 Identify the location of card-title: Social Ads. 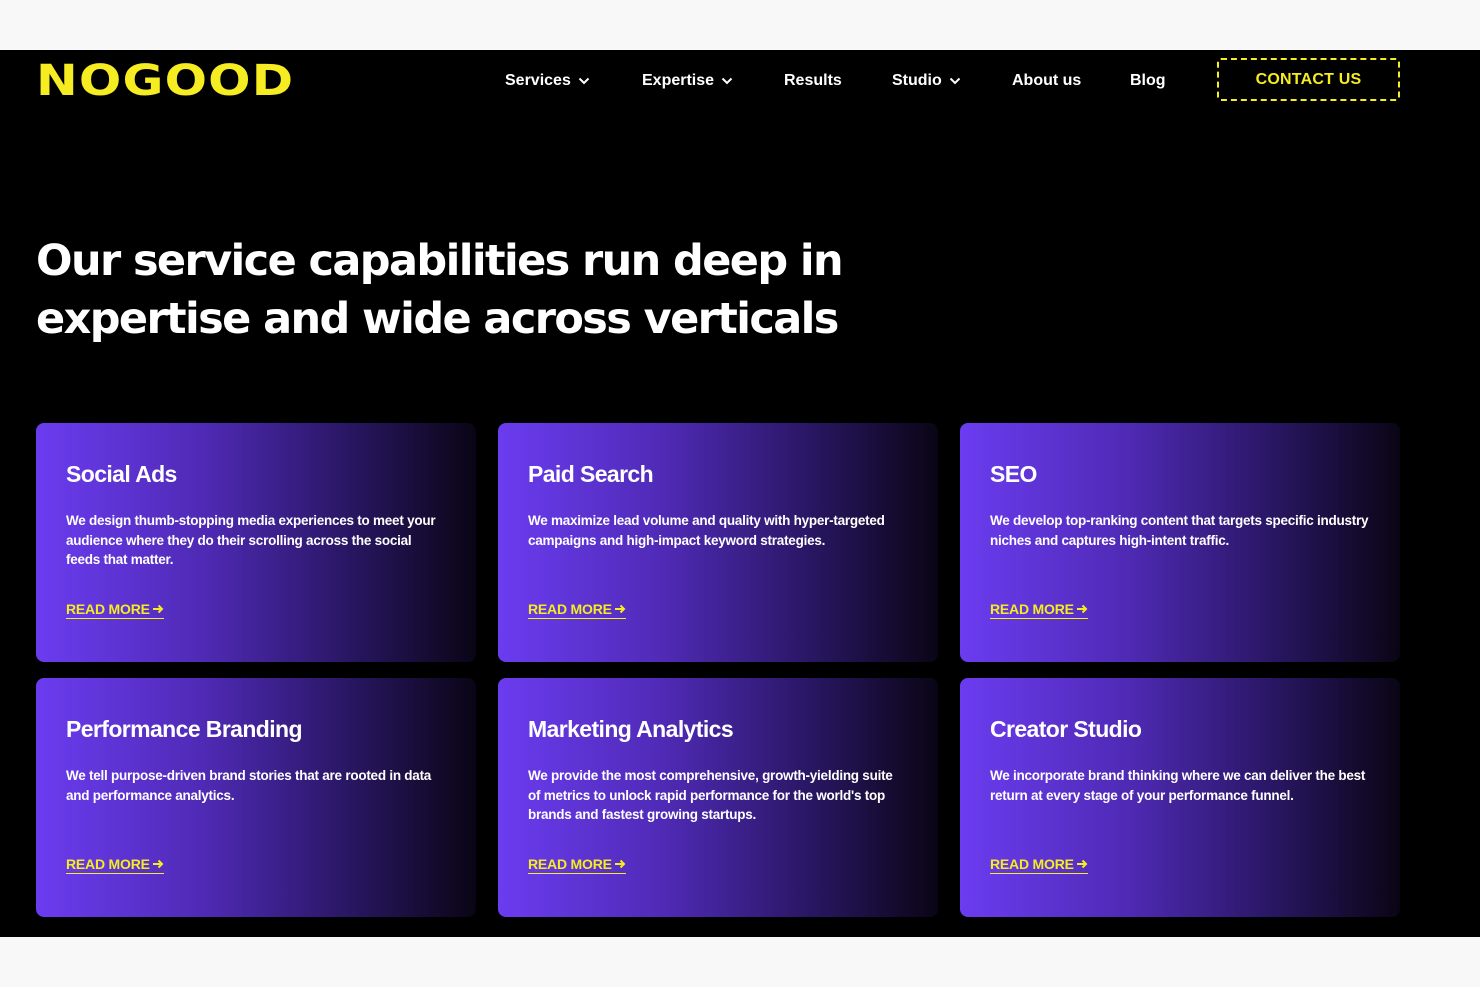
(121, 474).